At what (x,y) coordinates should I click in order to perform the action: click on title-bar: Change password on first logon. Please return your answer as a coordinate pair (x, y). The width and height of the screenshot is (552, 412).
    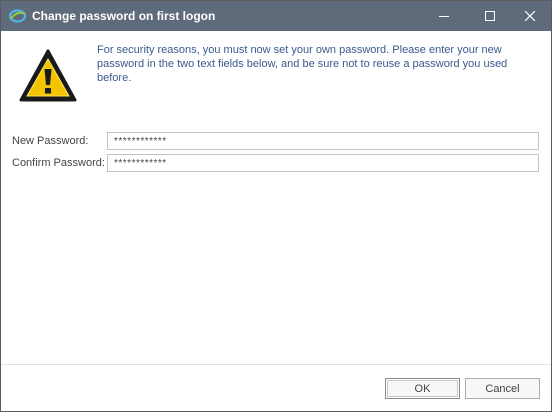
    Looking at the image, I should click on (276, 16).